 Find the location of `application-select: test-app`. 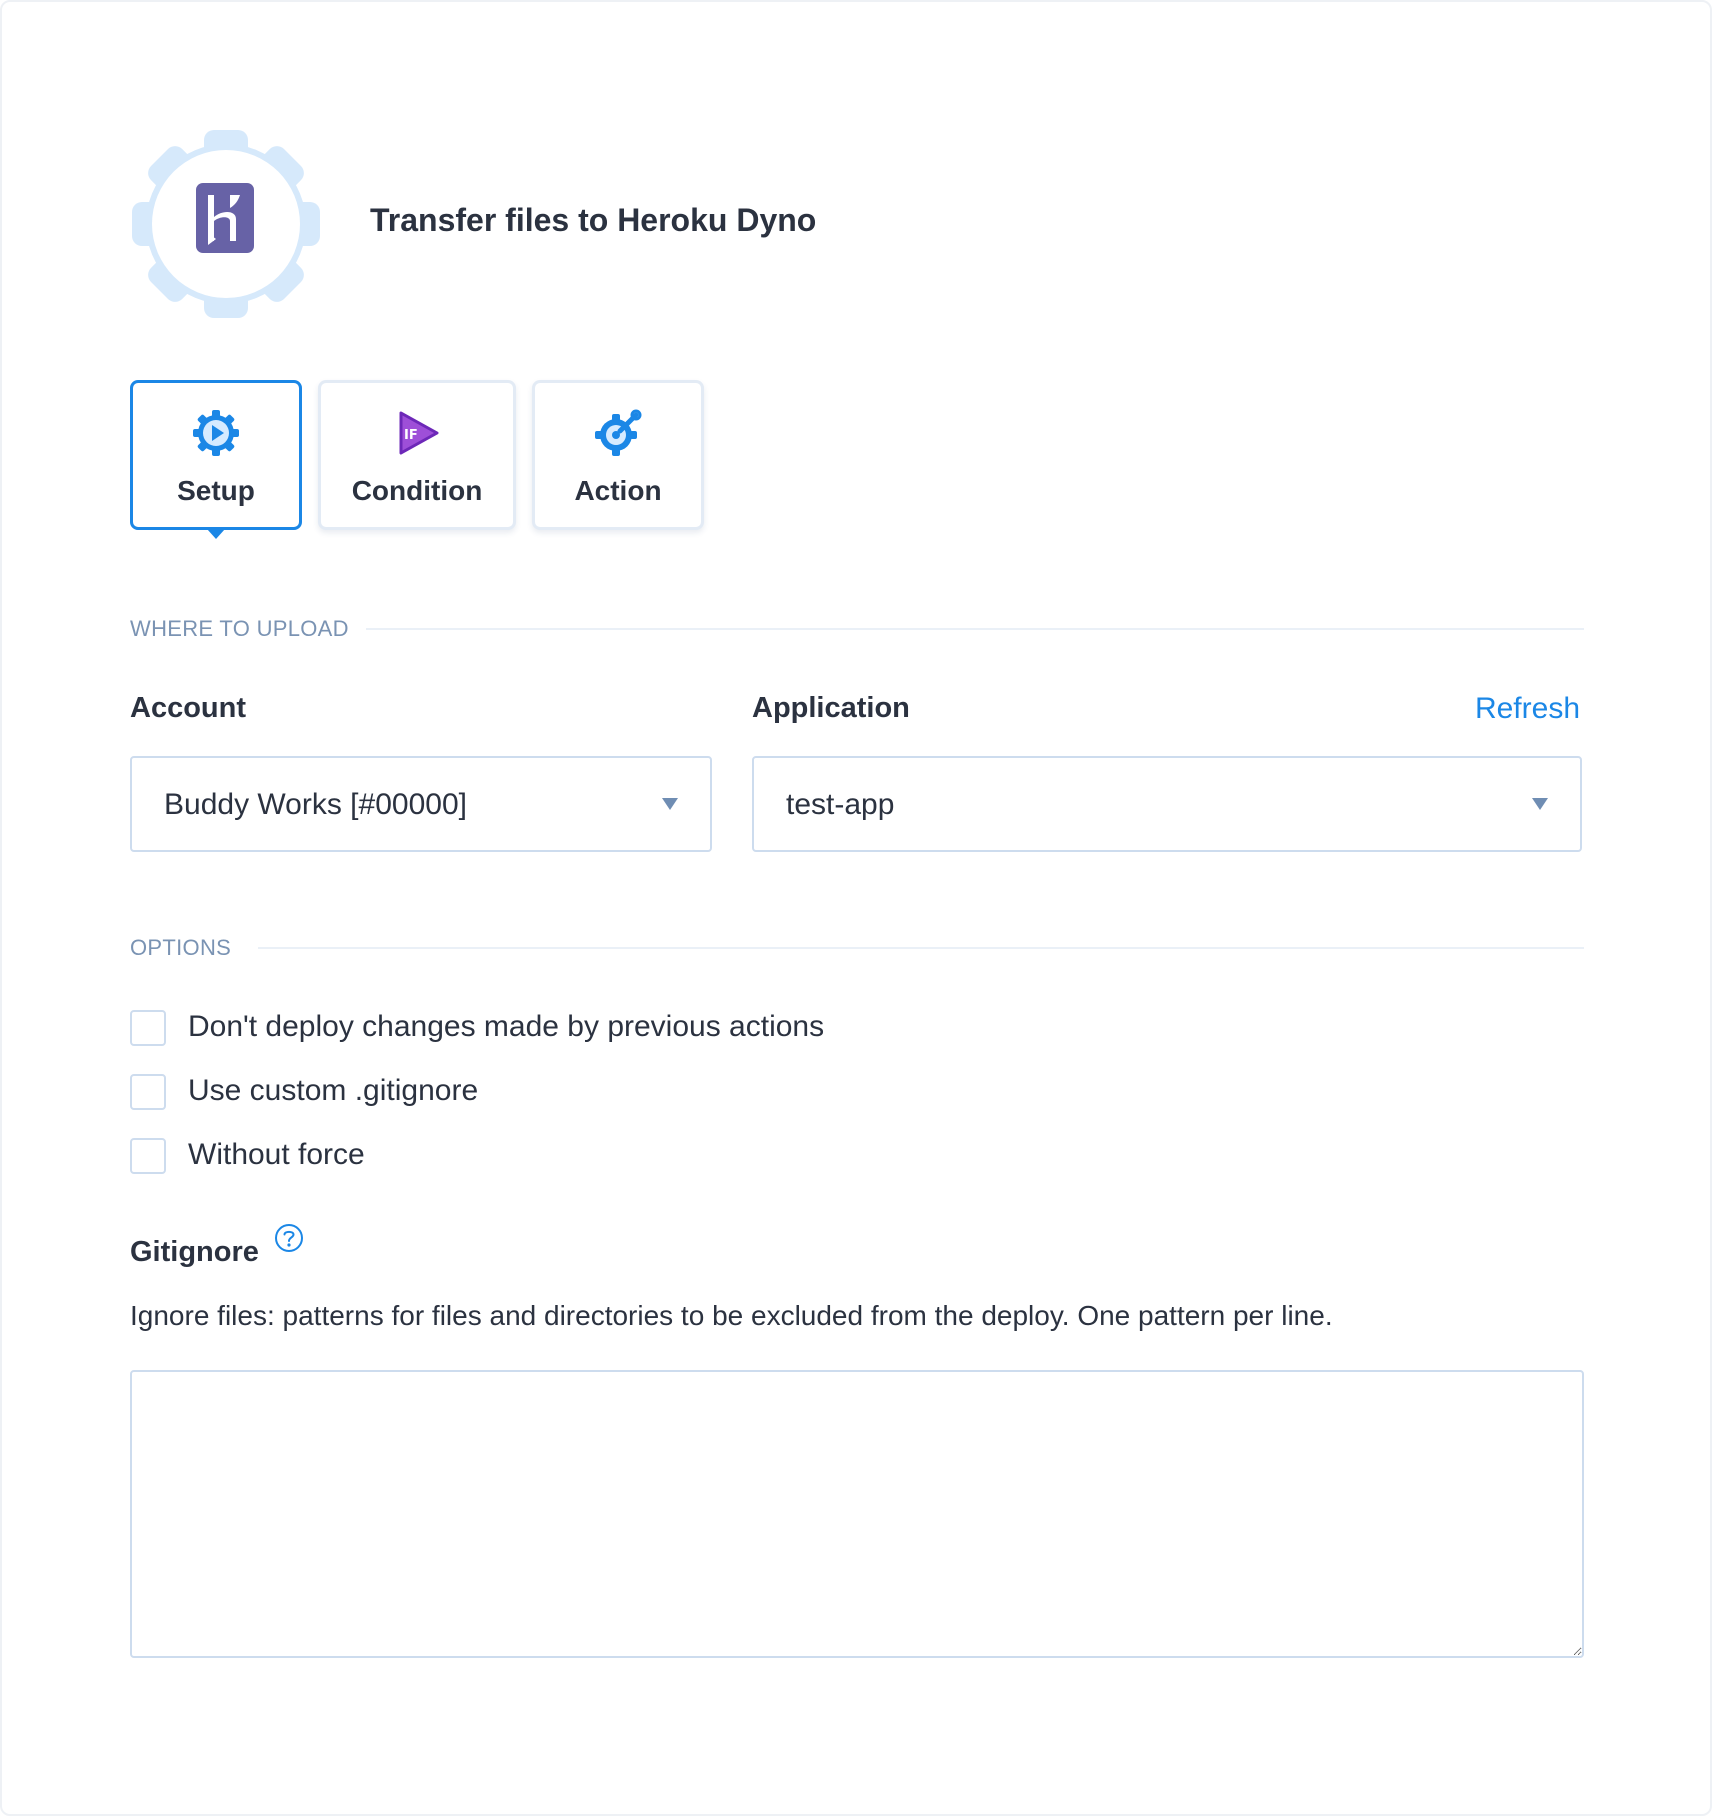

application-select: test-app is located at coordinates (1167, 804).